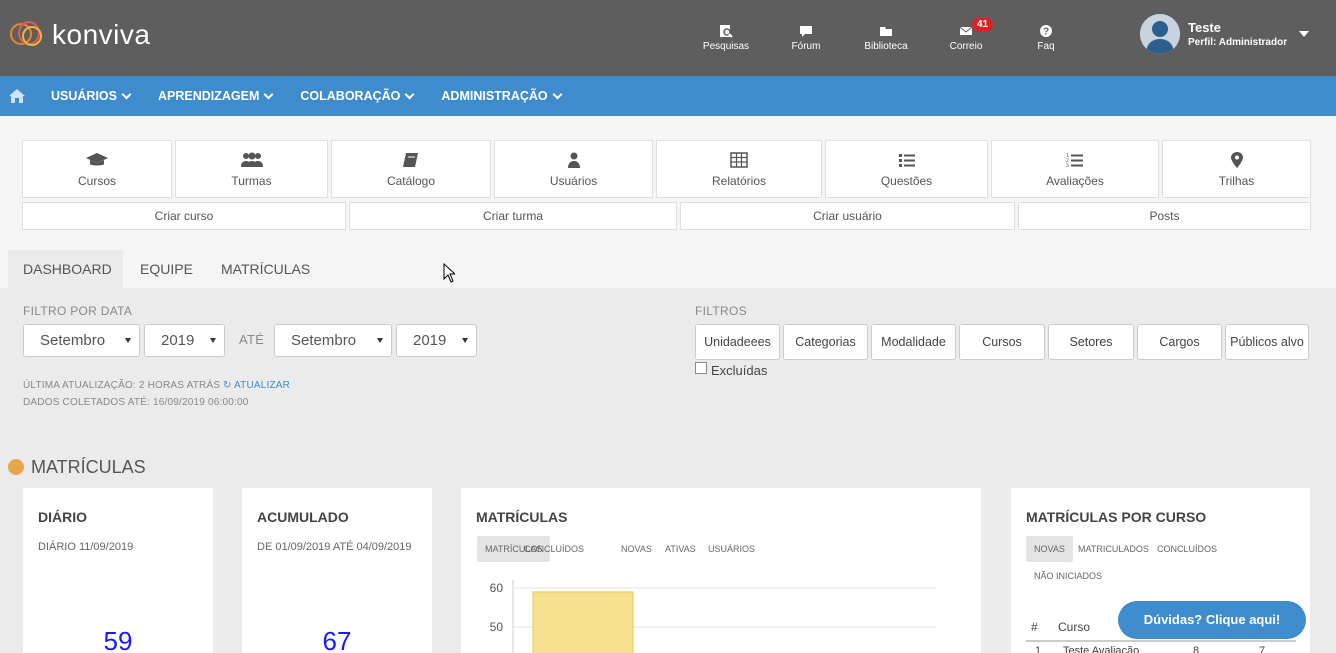 The image size is (1336, 653). Describe the element at coordinates (436, 340) in the screenshot. I see `to-year-select: 2019` at that location.